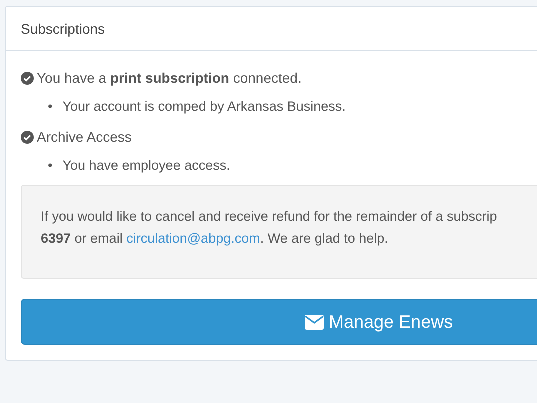 The image size is (537, 403). Describe the element at coordinates (314, 322) in the screenshot. I see `envelope-icon` at that location.